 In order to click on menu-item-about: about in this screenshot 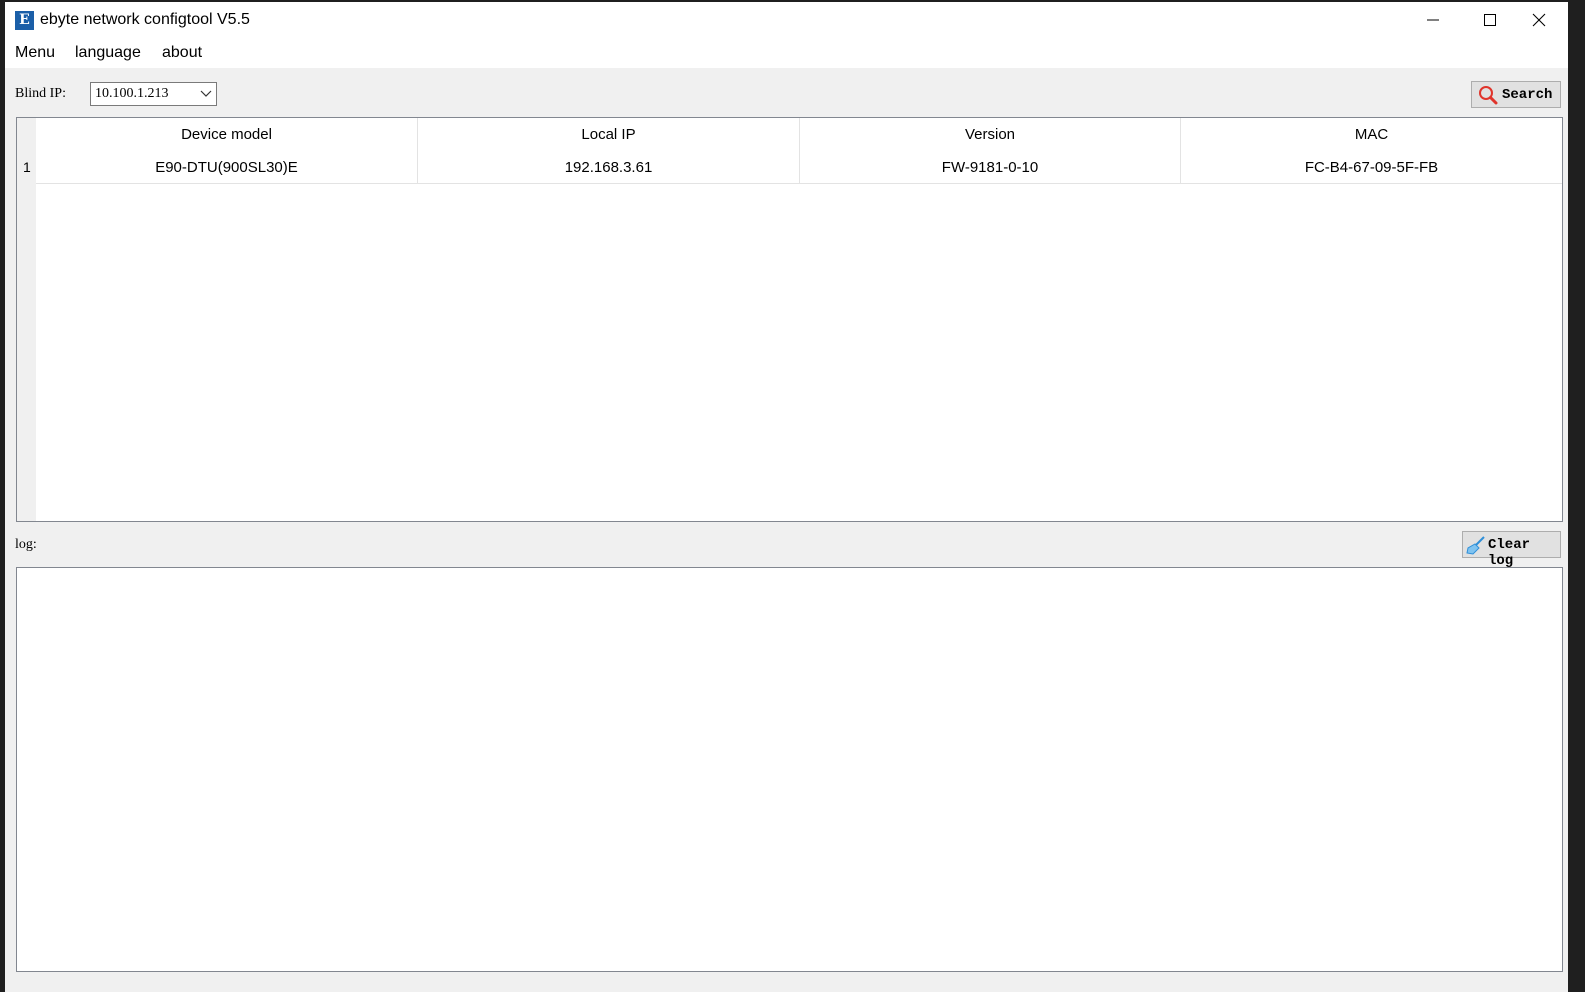, I will do `click(182, 53)`.